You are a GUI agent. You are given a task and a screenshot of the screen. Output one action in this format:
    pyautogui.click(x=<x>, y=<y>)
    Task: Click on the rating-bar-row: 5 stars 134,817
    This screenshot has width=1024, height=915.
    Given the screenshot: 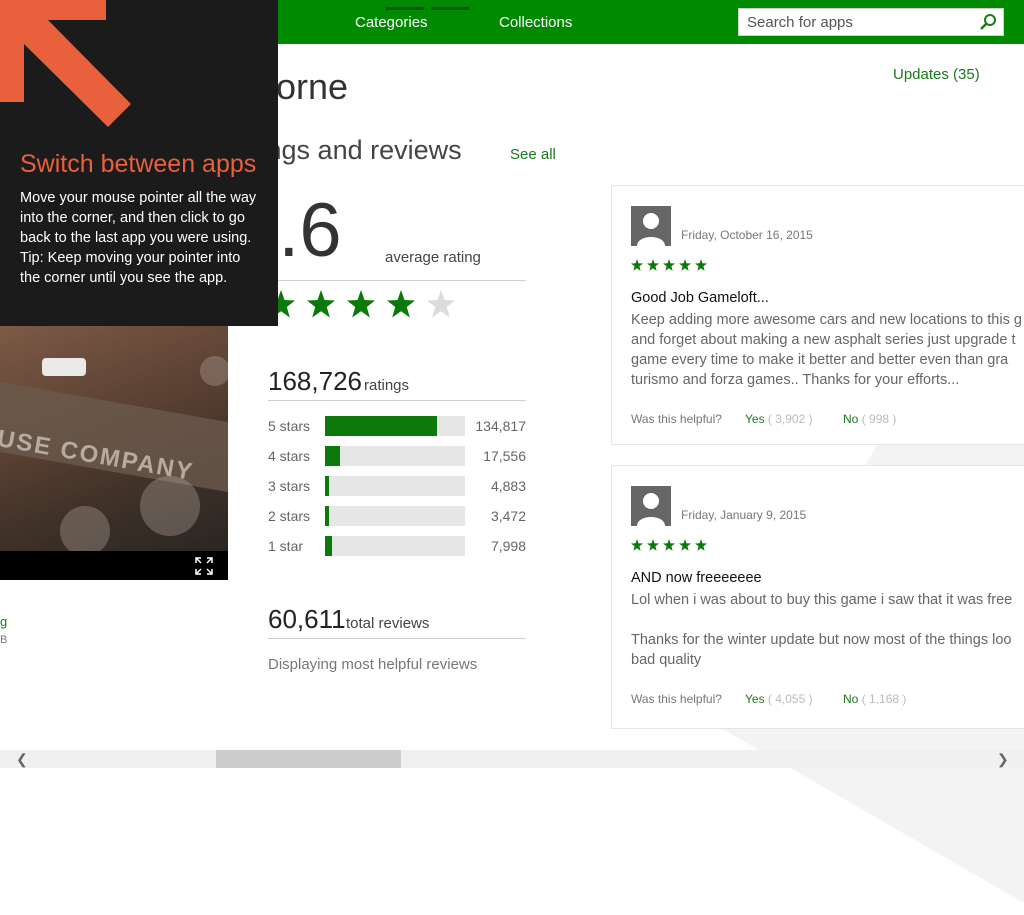 What is the action you would take?
    pyautogui.click(x=398, y=426)
    